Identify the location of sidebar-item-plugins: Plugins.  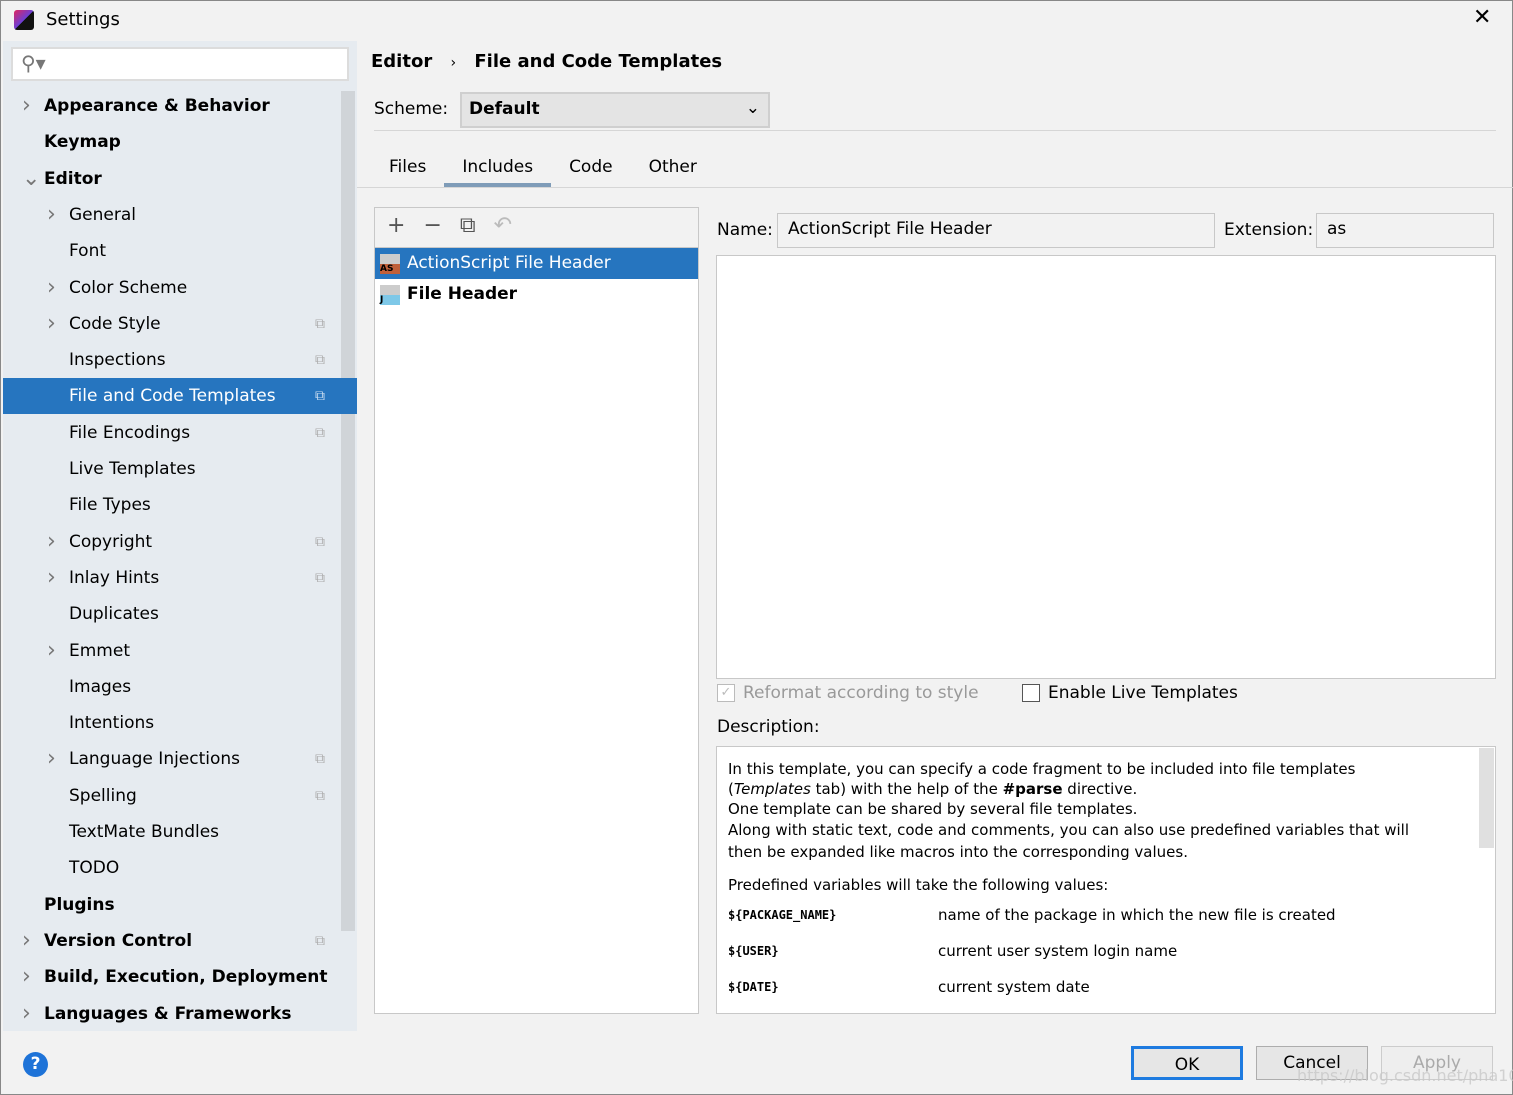
(180, 905).